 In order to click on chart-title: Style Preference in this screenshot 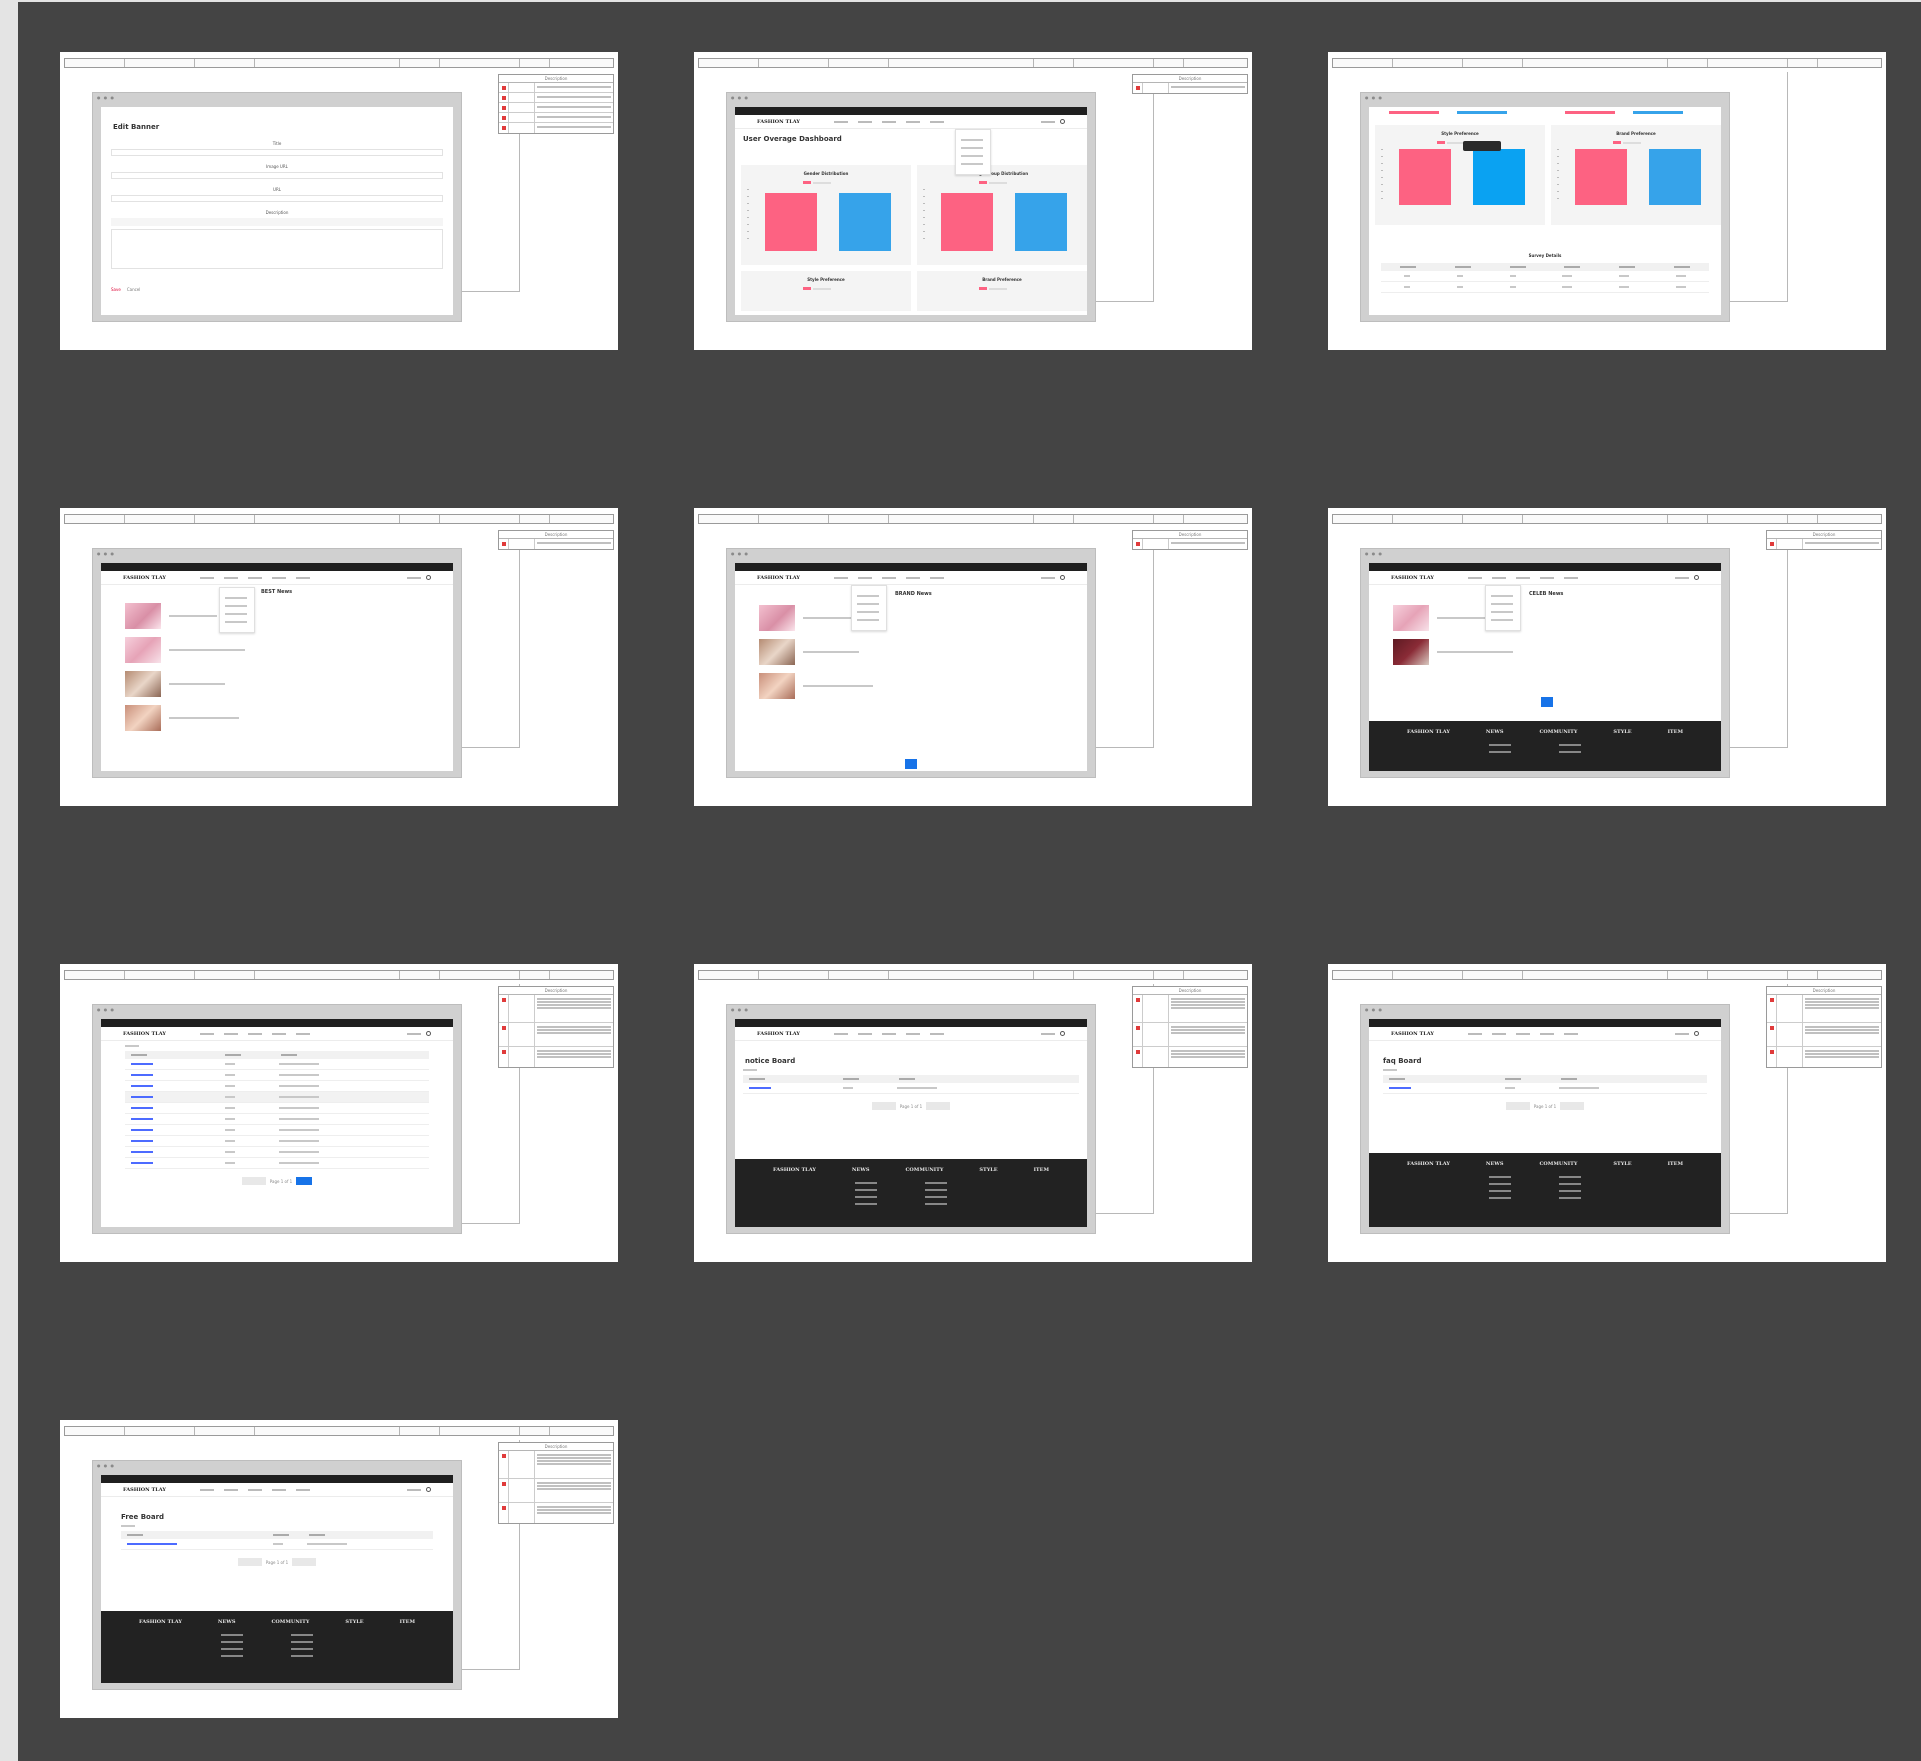, I will do `click(1460, 133)`.